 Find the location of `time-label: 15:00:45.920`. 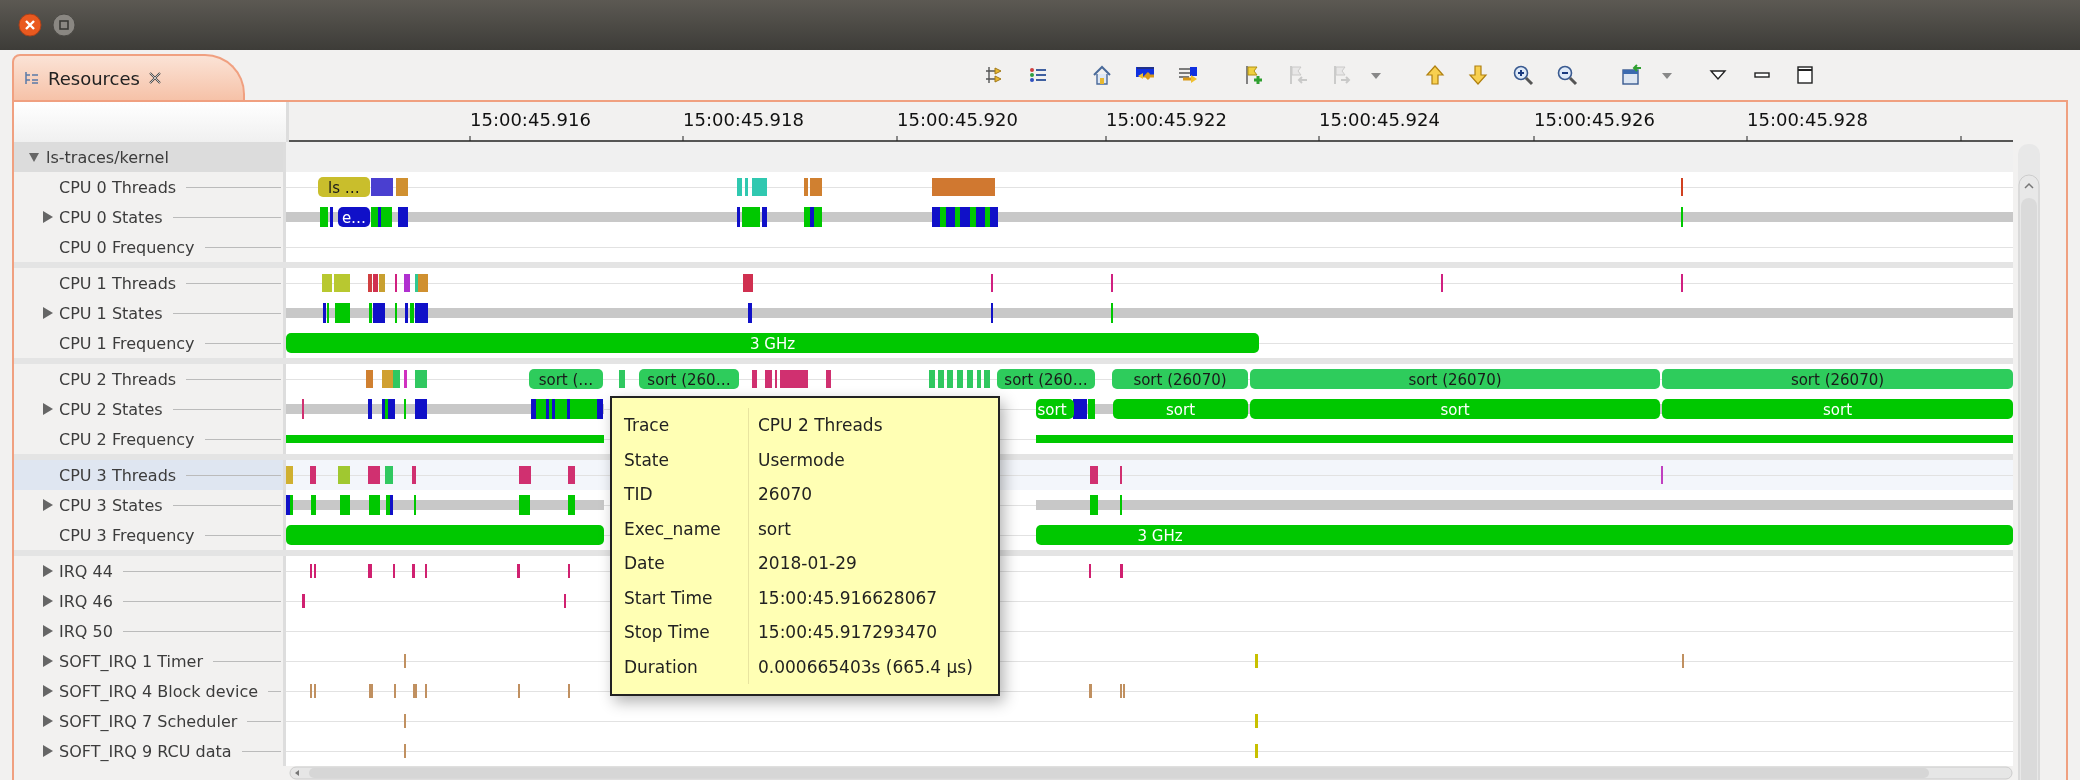

time-label: 15:00:45.920 is located at coordinates (957, 119).